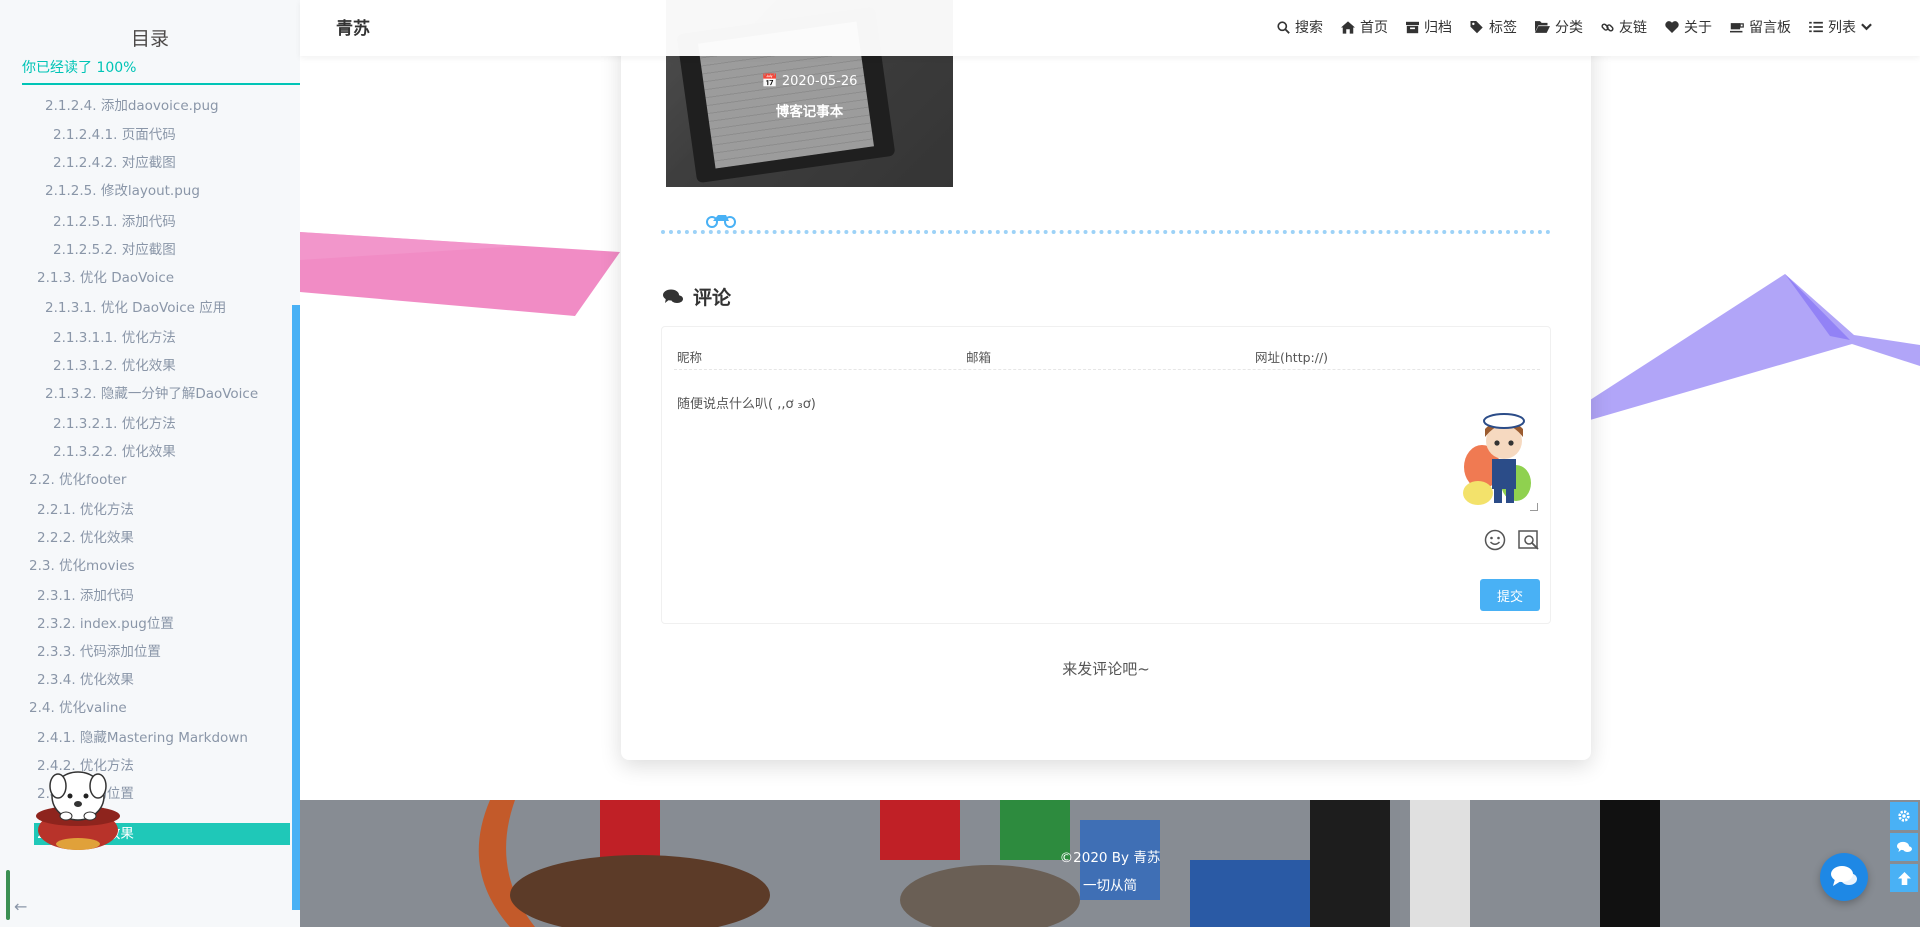 This screenshot has height=927, width=1920. What do you see at coordinates (1110, 28) in the screenshot?
I see `top-navbar: 青苏 搜索 首页 归档 标签 分类 友链 关于 留言板 列表` at bounding box center [1110, 28].